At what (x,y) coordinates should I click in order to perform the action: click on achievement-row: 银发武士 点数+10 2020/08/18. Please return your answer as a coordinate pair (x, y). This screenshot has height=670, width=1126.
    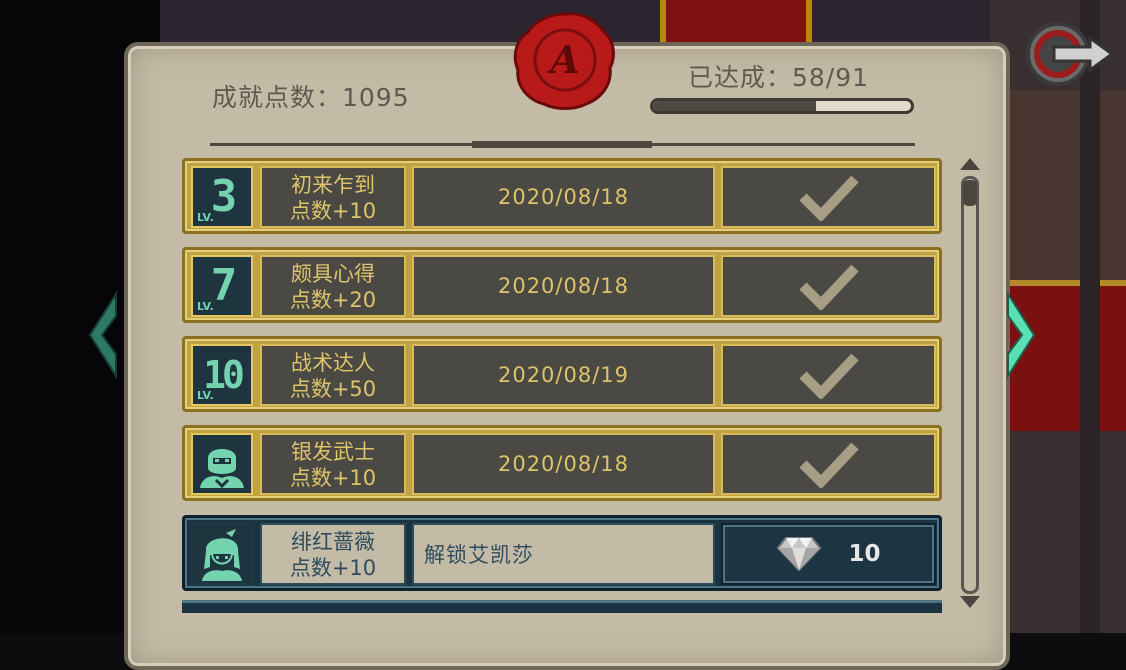
    Looking at the image, I should click on (562, 463).